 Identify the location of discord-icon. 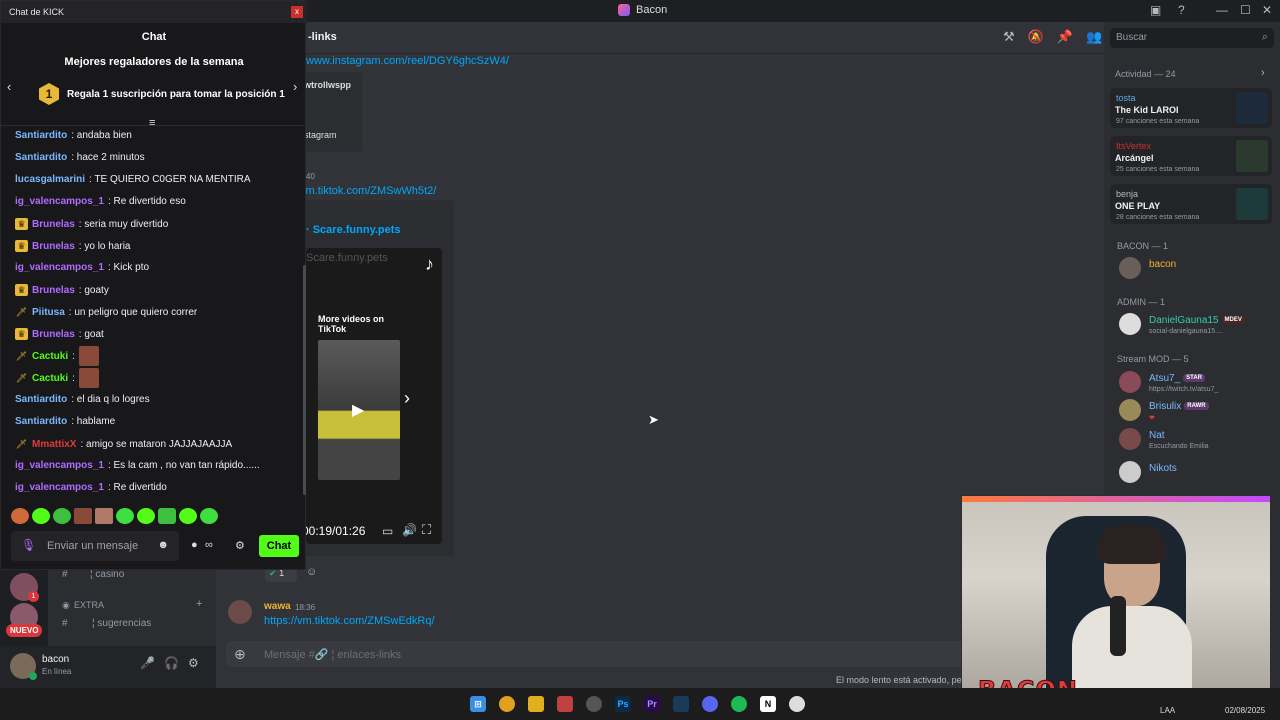
(710, 704).